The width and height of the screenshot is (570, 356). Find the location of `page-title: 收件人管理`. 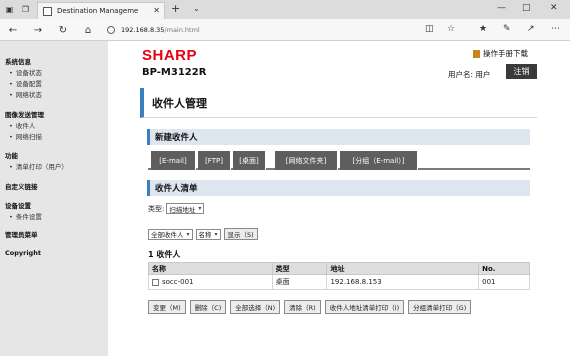

page-title: 收件人管理 is located at coordinates (338, 103).